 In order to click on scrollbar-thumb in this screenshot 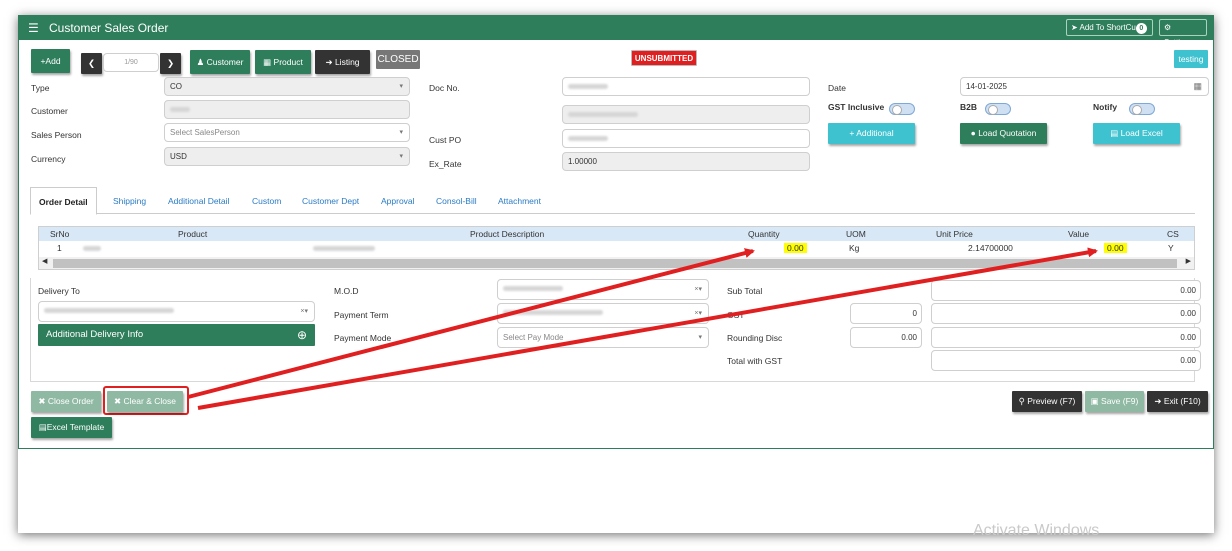, I will do `click(615, 263)`.